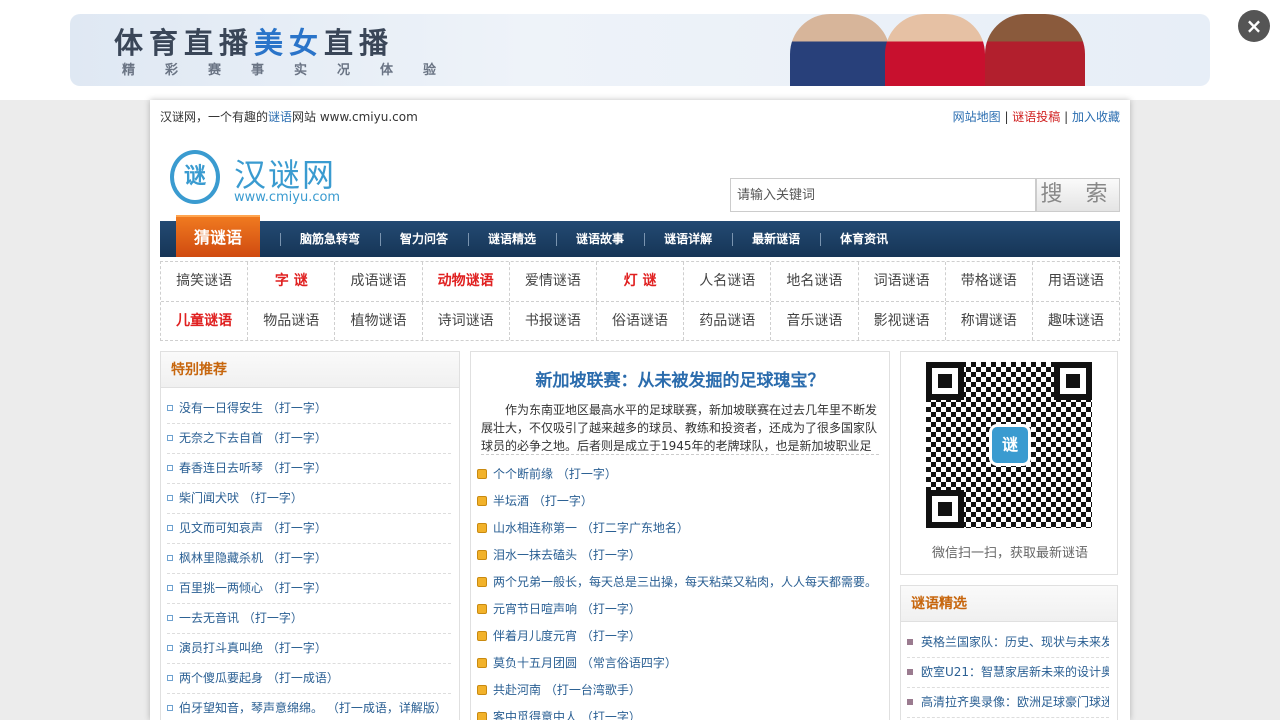  Describe the element at coordinates (465, 321) in the screenshot. I see `category-link: 诗词谜语` at that location.